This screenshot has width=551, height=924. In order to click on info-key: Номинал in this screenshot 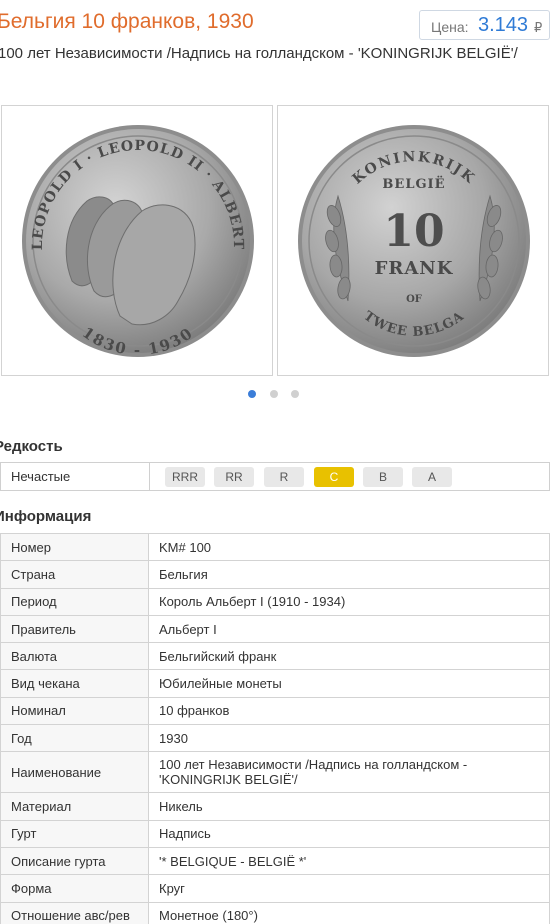, I will do `click(74, 711)`.